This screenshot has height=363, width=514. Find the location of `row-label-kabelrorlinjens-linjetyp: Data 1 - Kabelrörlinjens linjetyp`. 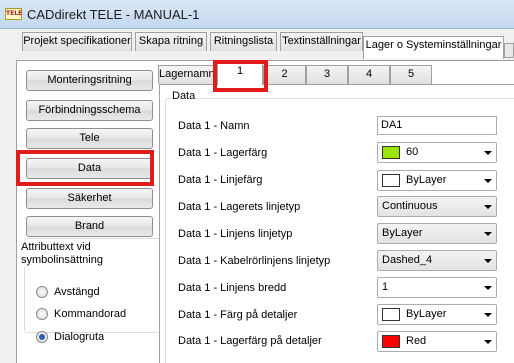

row-label-kabelrorlinjens-linjetyp: Data 1 - Kabelrörlinjens linjetyp is located at coordinates (254, 261).